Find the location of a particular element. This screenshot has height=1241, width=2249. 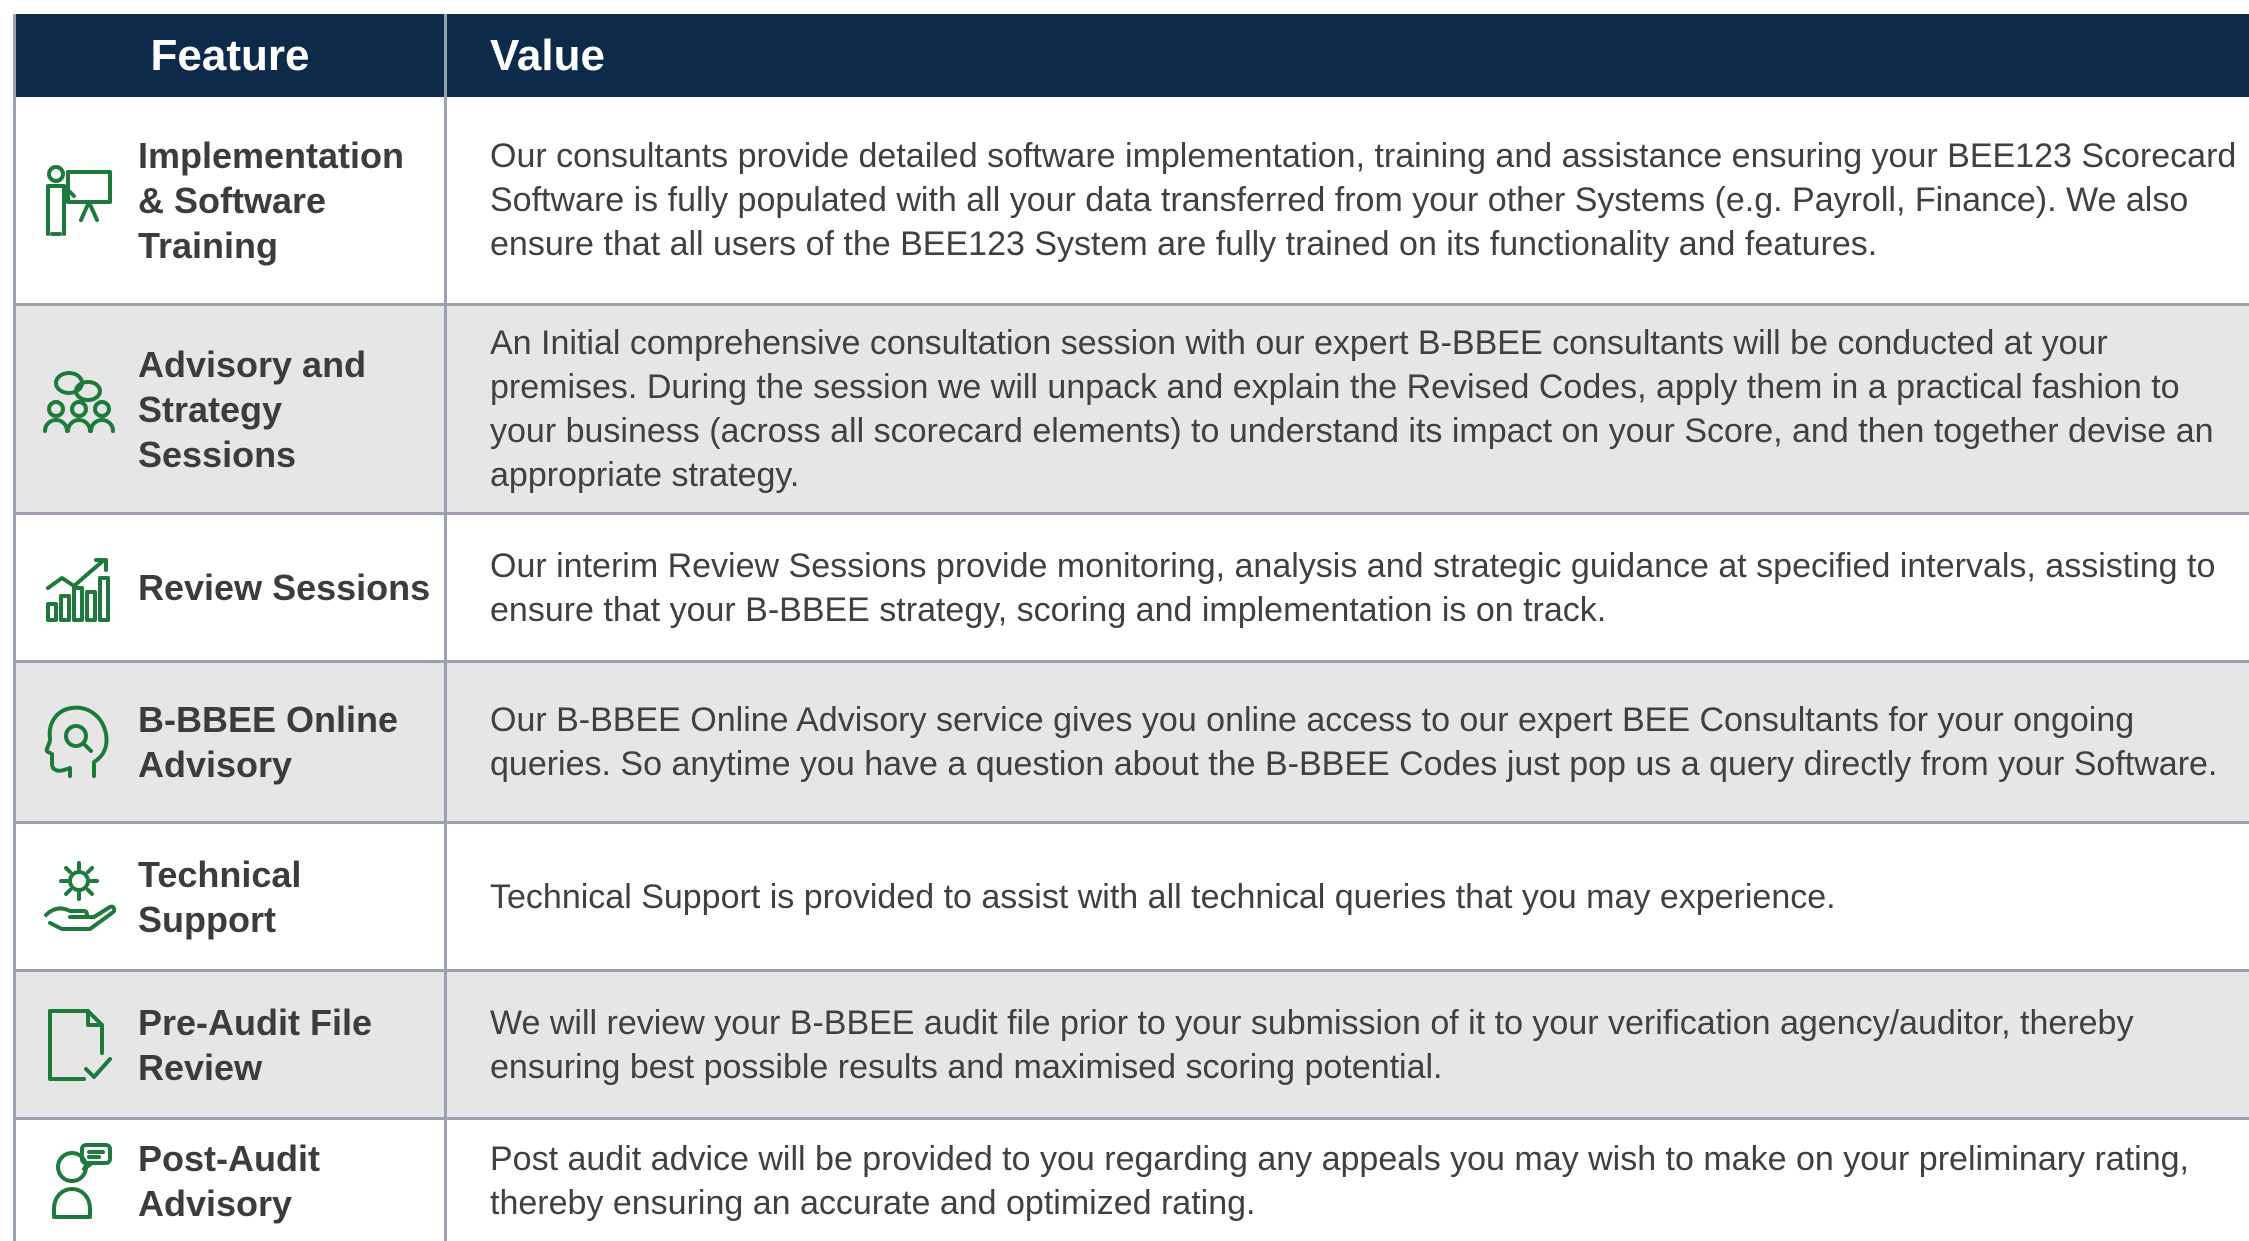

feature-cell: Post-Audit Advisory is located at coordinates (230, 1180).